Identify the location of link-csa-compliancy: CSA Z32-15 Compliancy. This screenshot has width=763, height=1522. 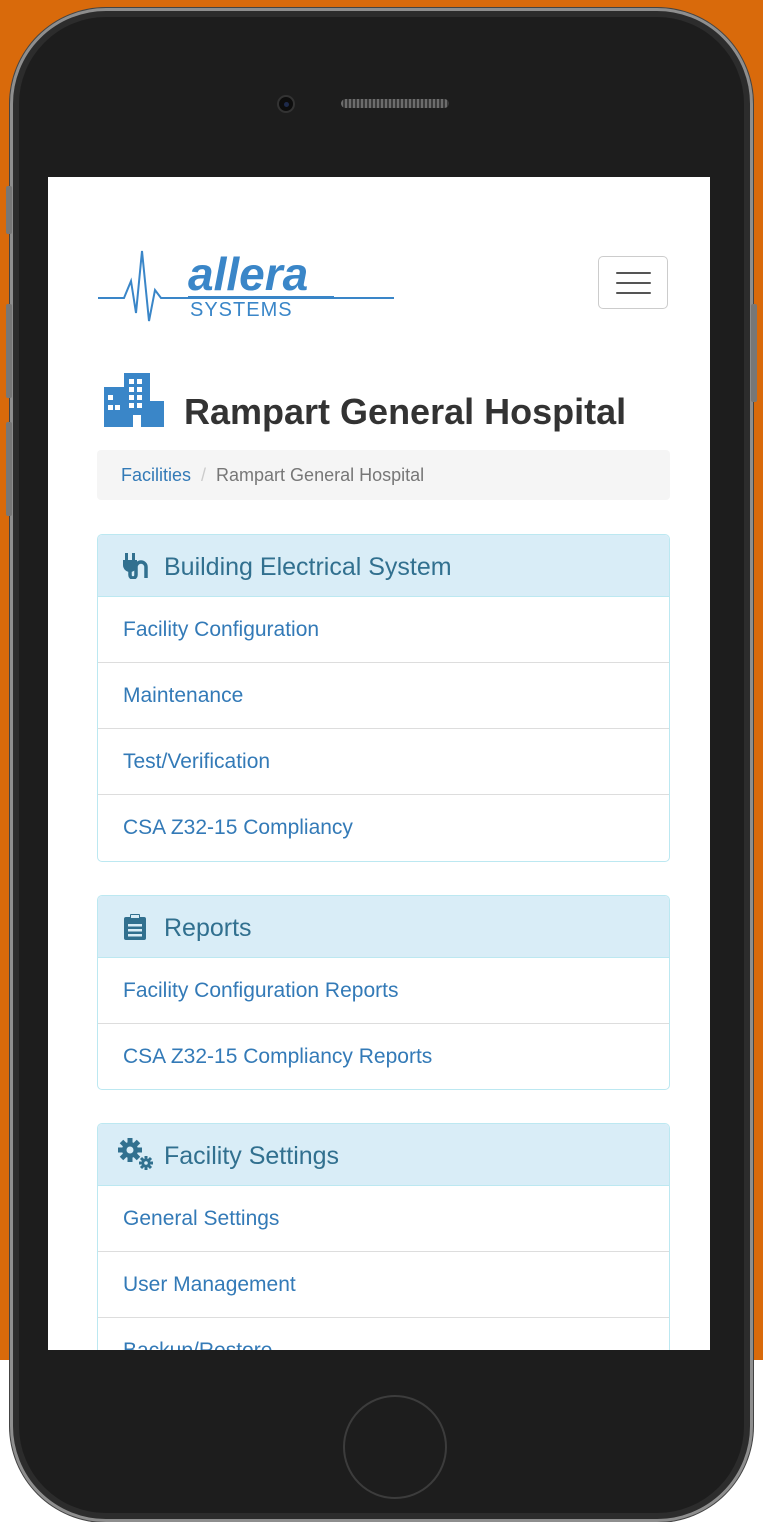
(383, 828).